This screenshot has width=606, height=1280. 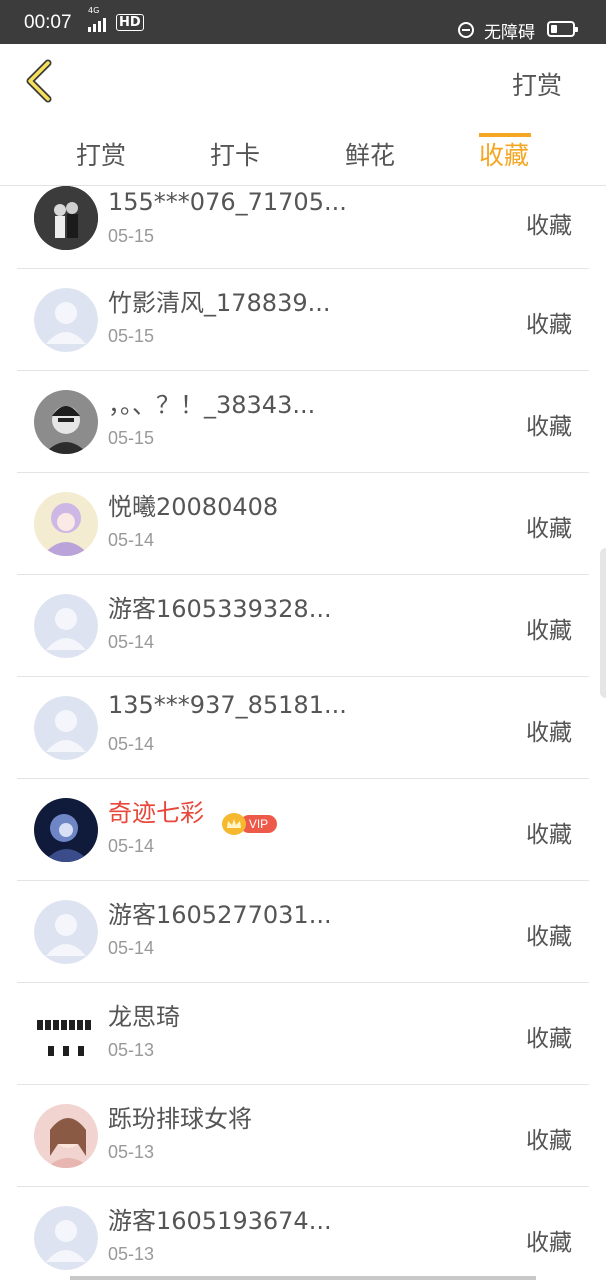 What do you see at coordinates (303, 115) in the screenshot?
I see `app-header: 打赏 打赏 打卡 鲜花 收藏` at bounding box center [303, 115].